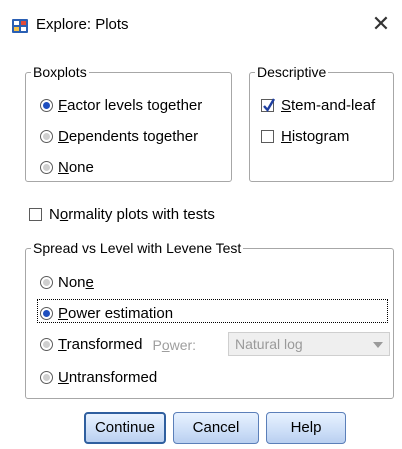 The width and height of the screenshot is (402, 449). What do you see at coordinates (268, 105) in the screenshot?
I see `checkbox-checked-icon` at bounding box center [268, 105].